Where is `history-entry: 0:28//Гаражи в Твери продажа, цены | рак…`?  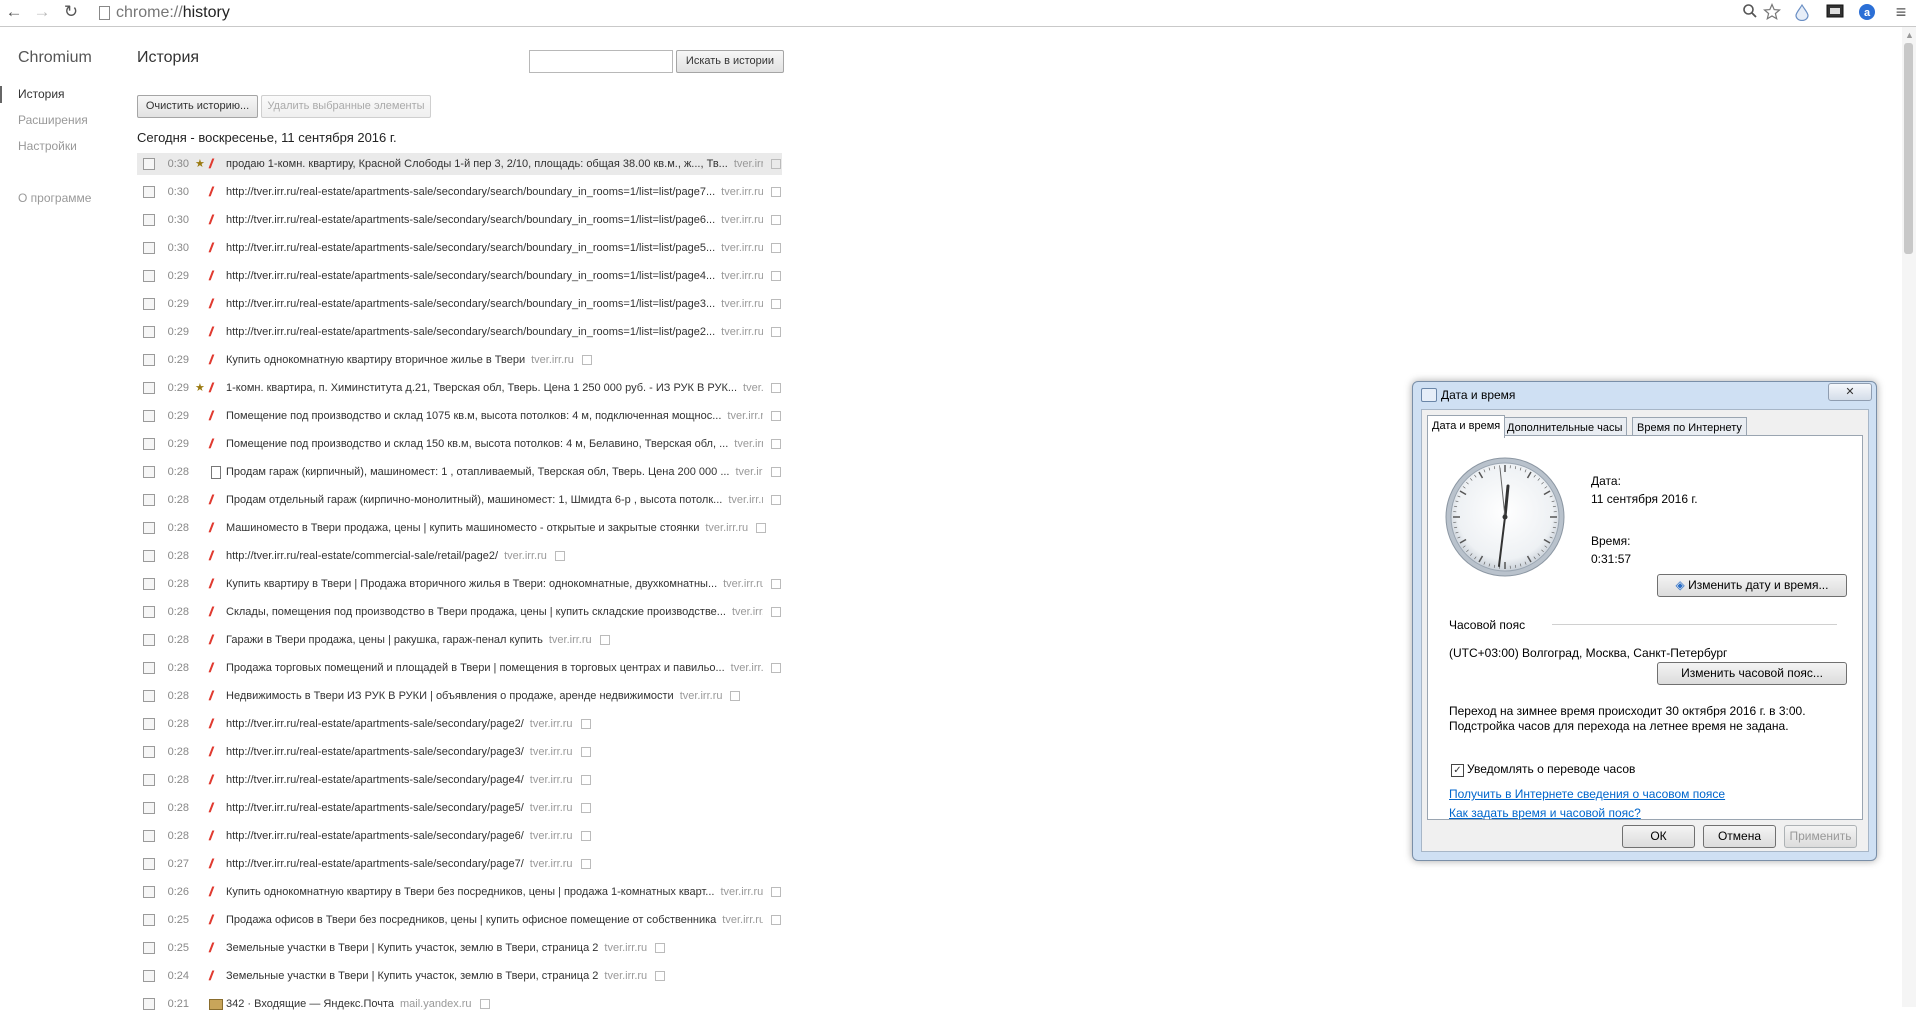 history-entry: 0:28//Гаражи в Твери продажа, цены | рак… is located at coordinates (459, 643).